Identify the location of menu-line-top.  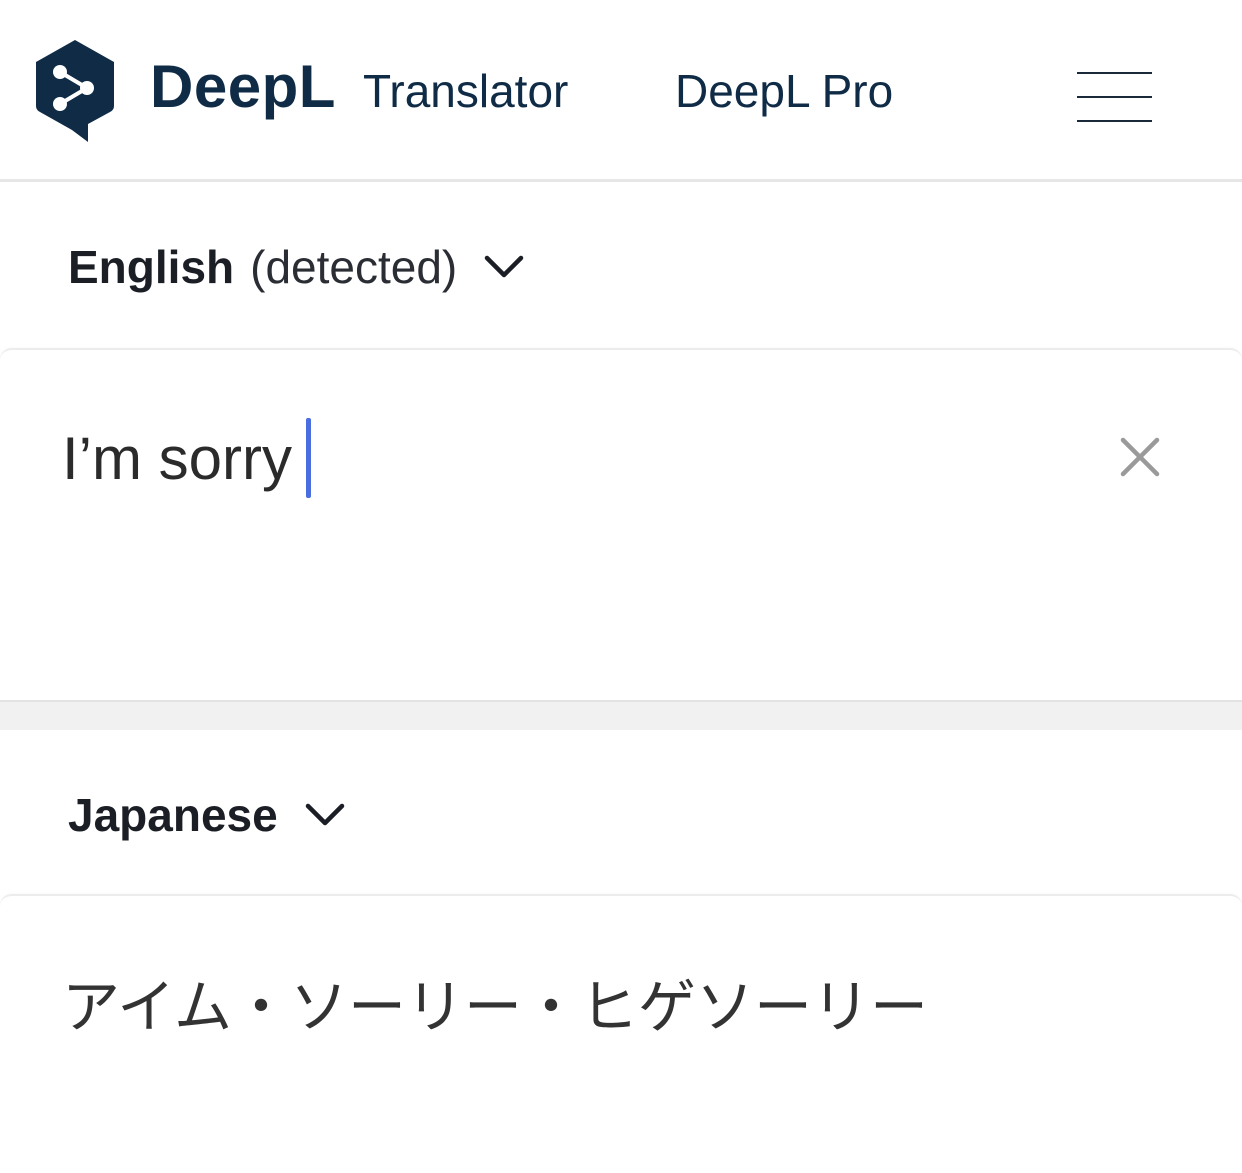
(1114, 73).